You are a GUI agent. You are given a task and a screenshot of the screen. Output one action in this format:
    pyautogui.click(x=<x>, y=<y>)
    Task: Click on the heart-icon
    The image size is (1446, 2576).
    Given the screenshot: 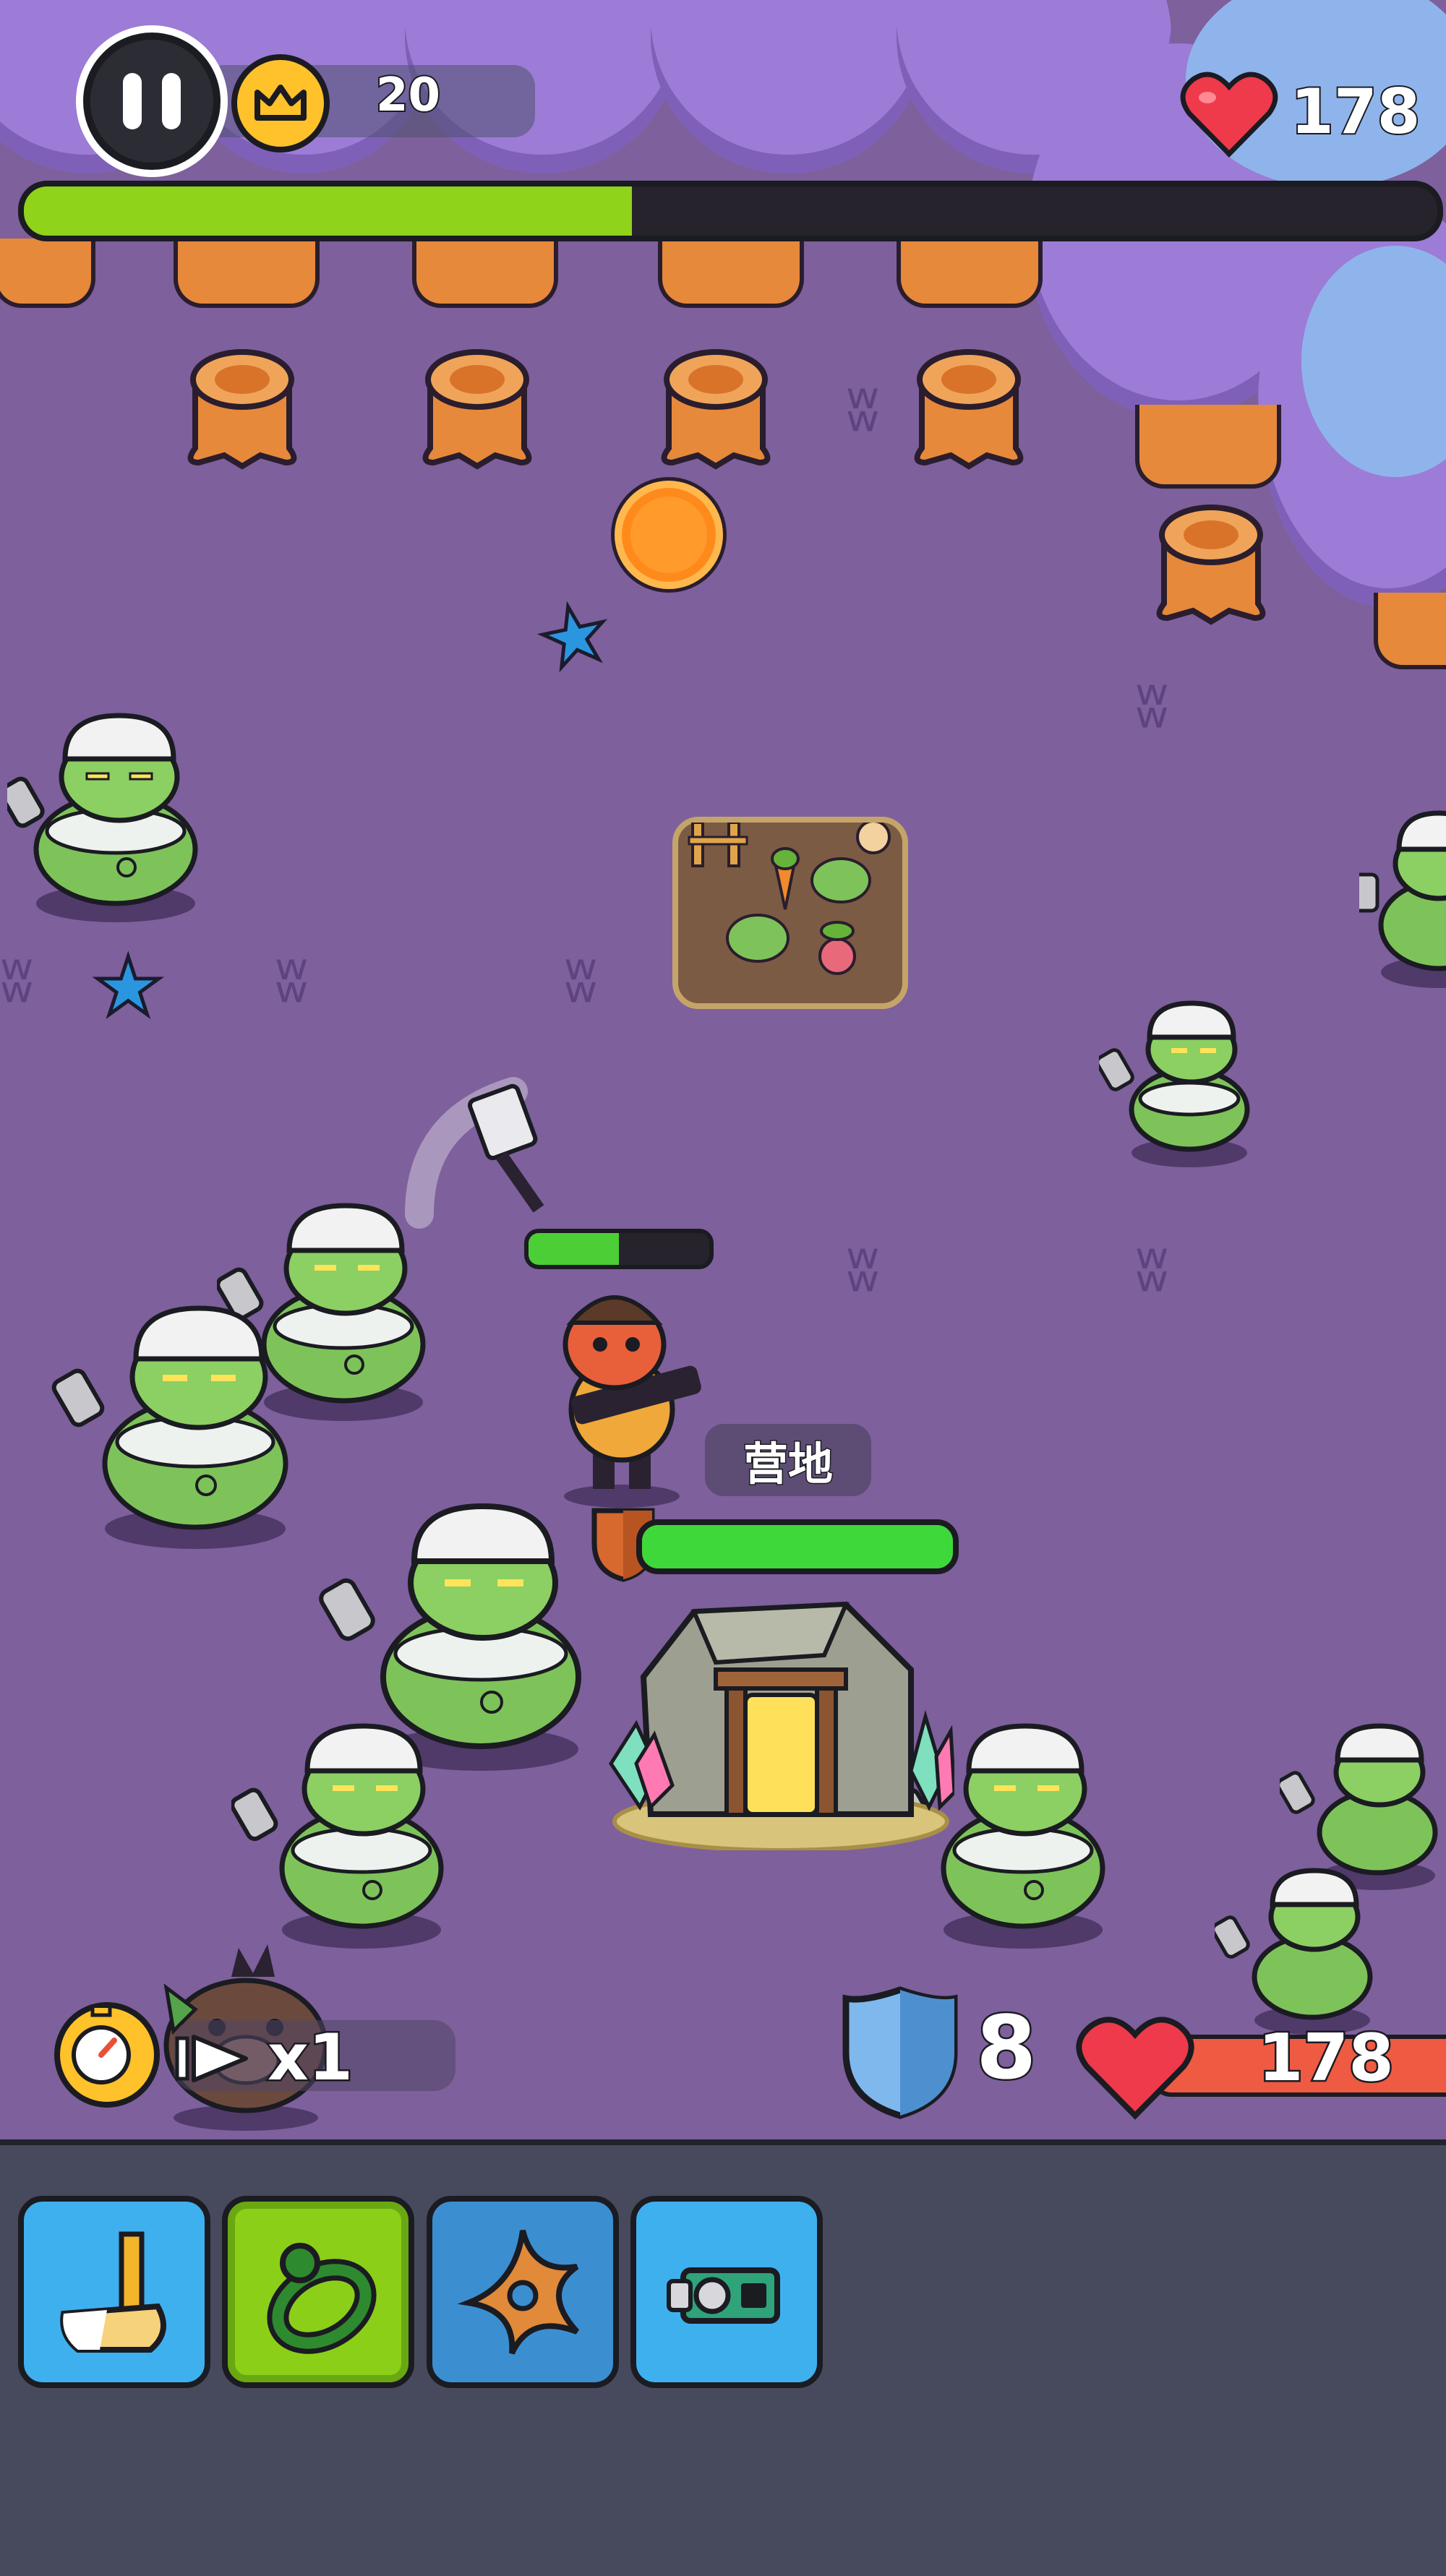 What is the action you would take?
    pyautogui.click(x=1229, y=114)
    